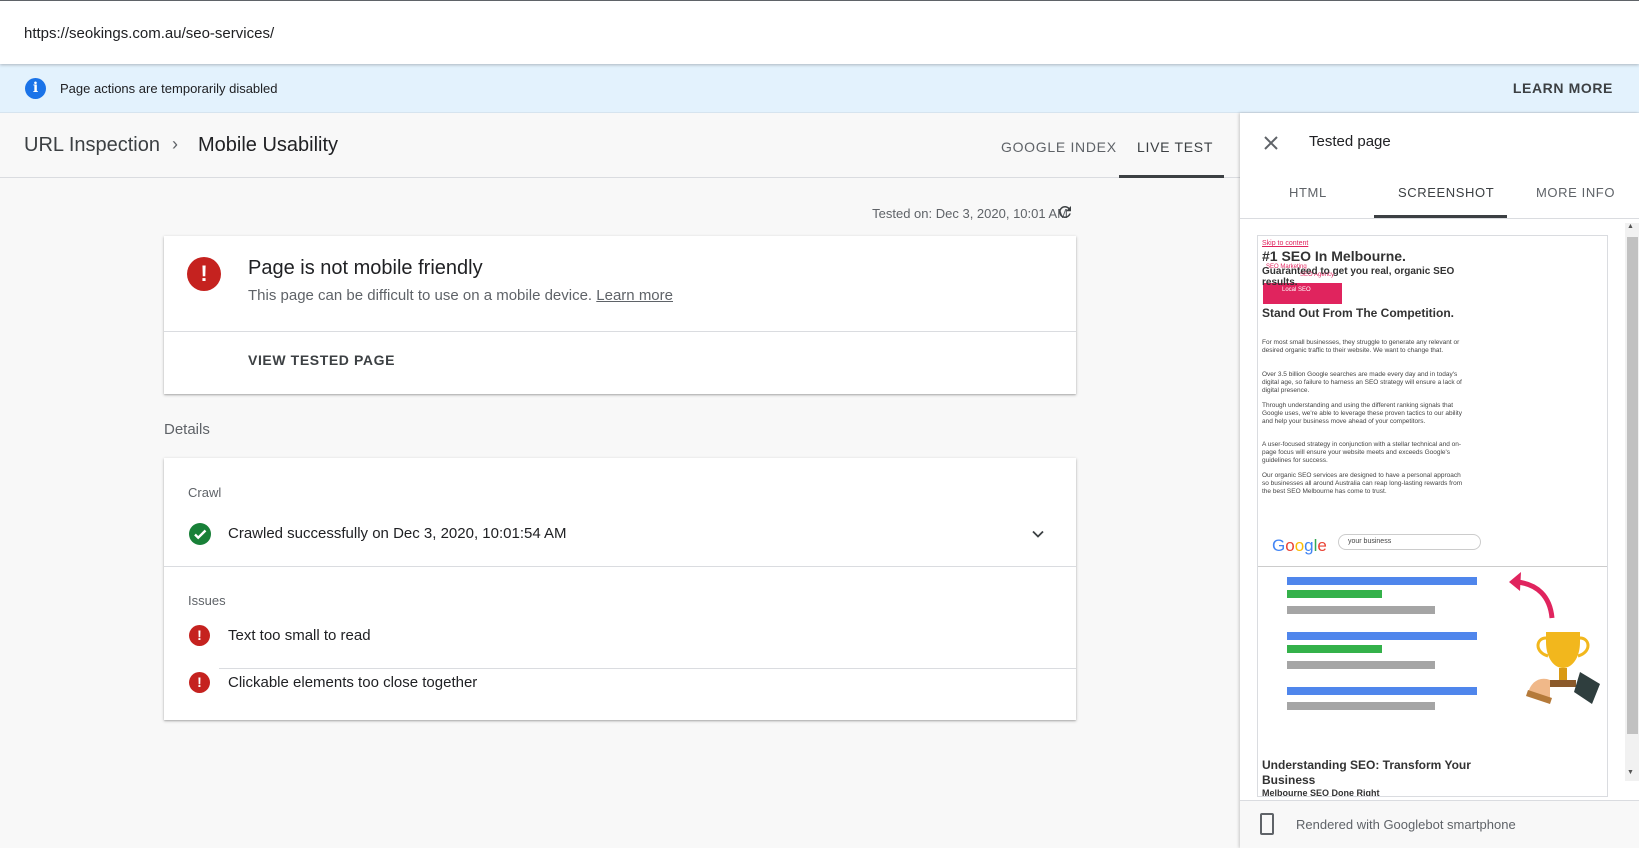 The image size is (1639, 848). Describe the element at coordinates (1334, 256) in the screenshot. I see `screenshot-heading: #1 SEO In Melbourne.` at that location.